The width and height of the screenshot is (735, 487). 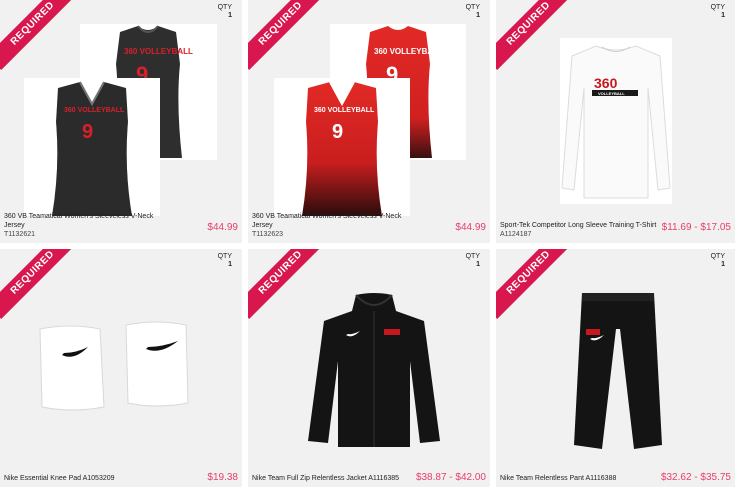 I want to click on product-sku: T1132623, so click(x=268, y=234).